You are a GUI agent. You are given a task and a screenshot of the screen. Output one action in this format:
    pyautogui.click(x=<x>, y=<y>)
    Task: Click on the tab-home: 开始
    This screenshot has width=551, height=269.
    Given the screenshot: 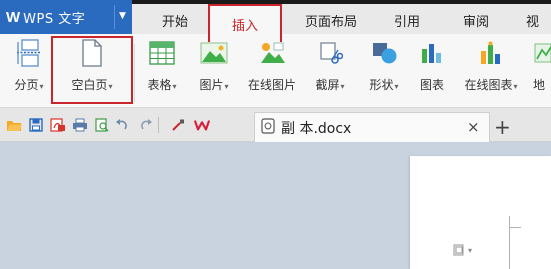 What is the action you would take?
    pyautogui.click(x=175, y=20)
    